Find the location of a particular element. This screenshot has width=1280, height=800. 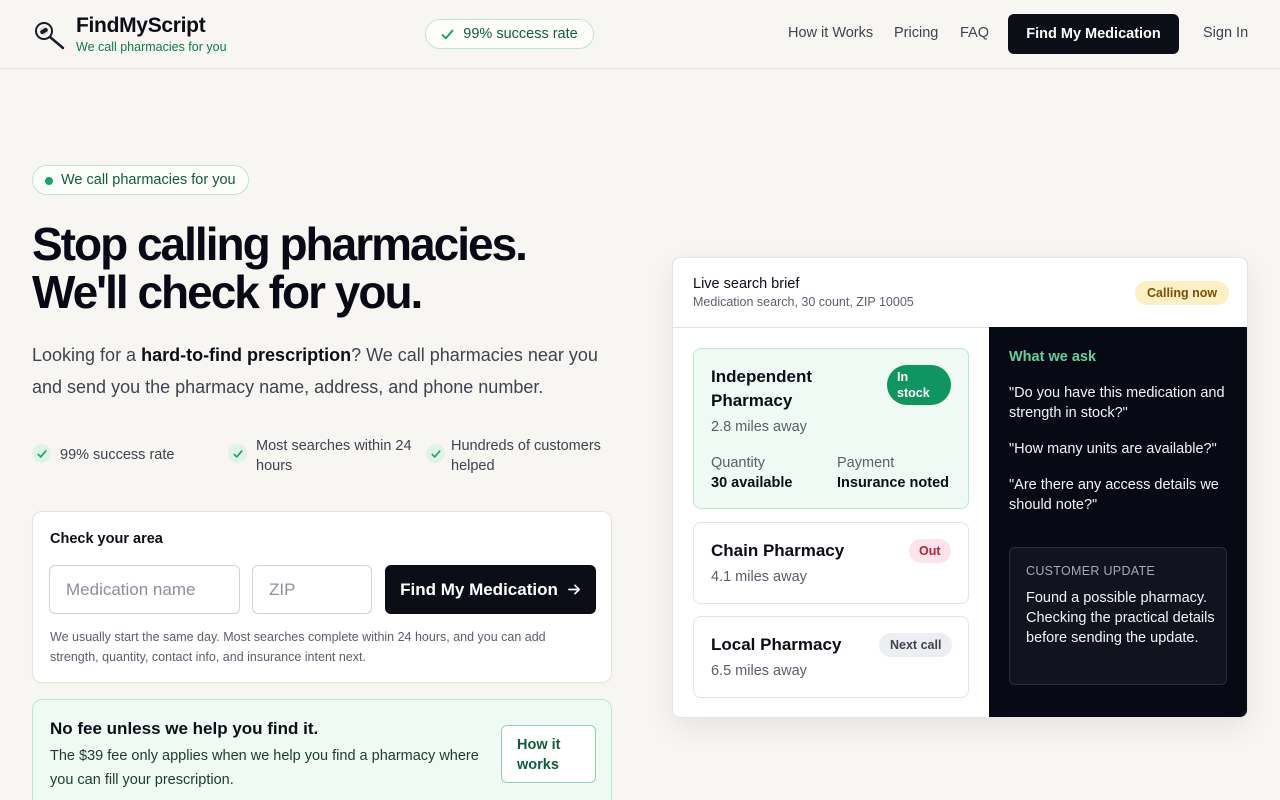

headline-line-2: We'll check for you. is located at coordinates (227, 292).